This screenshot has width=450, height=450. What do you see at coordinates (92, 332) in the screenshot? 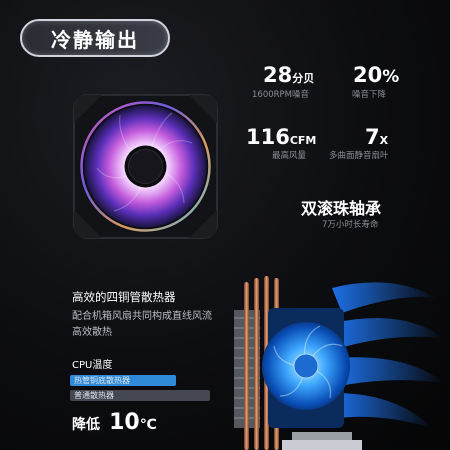
I see `heat-desc-line2: 高效散热` at bounding box center [92, 332].